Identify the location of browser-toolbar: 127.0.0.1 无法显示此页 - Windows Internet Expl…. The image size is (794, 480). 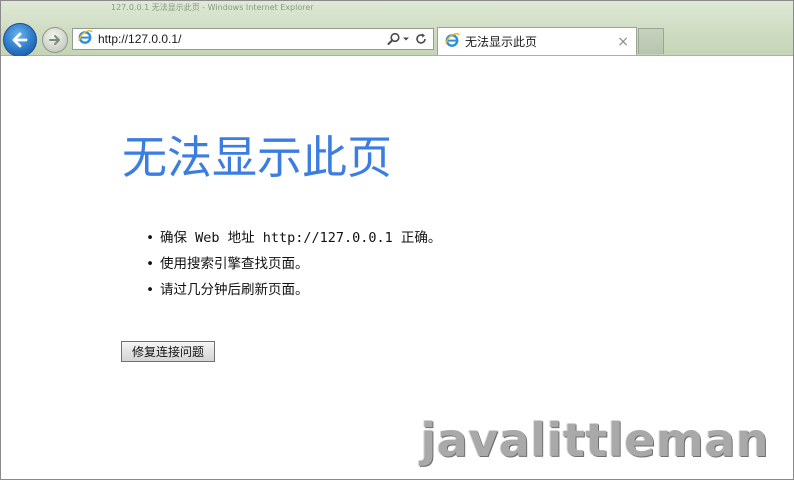
(397, 29).